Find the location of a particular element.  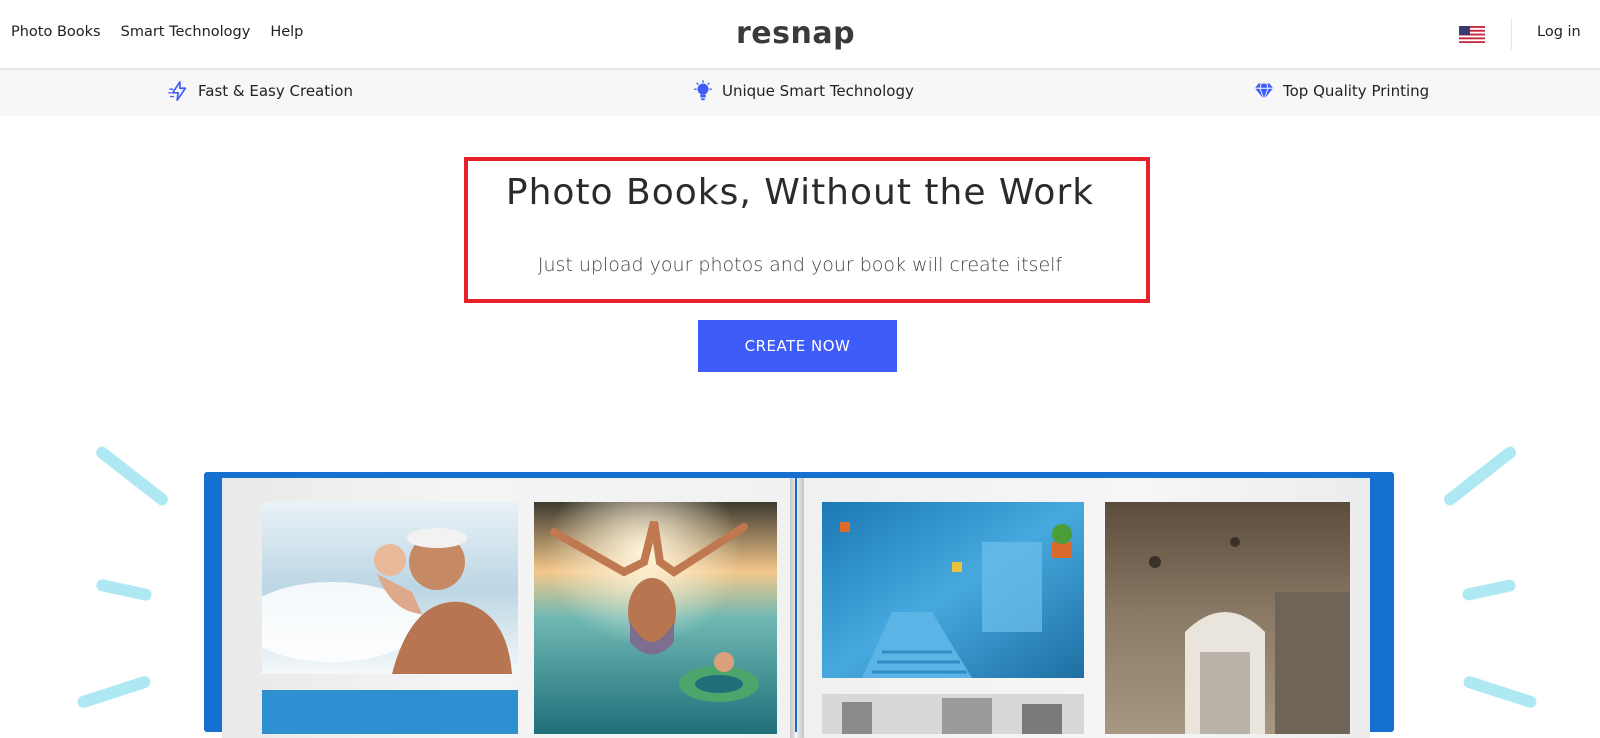

nav-link-help: Help is located at coordinates (286, 32).